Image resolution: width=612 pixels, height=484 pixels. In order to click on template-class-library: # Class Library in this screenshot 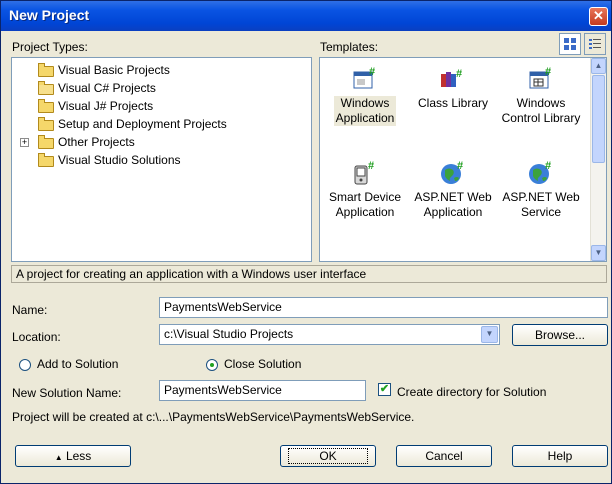, I will do `click(453, 87)`.